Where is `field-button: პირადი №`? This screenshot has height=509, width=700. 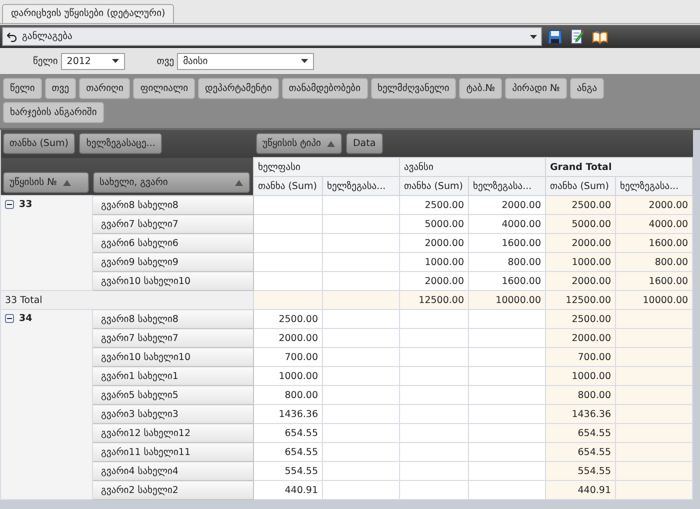 field-button: პირადი № is located at coordinates (536, 88).